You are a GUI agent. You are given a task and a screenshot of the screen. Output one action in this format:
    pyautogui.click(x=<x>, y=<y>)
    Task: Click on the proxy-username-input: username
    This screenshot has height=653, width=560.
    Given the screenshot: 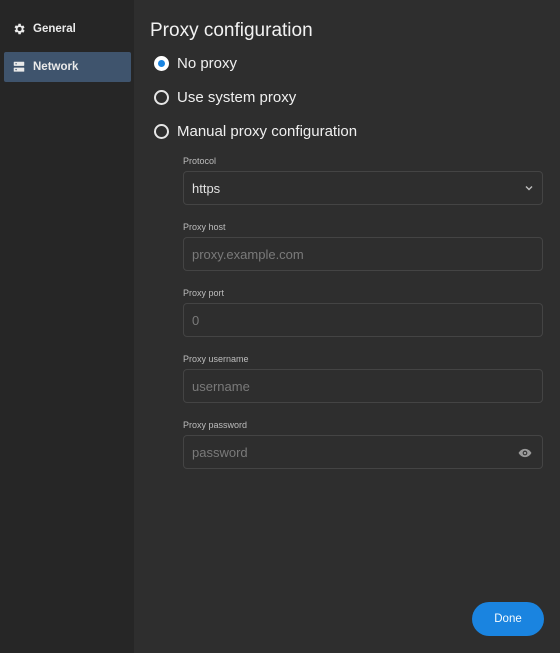 What is the action you would take?
    pyautogui.click(x=363, y=386)
    